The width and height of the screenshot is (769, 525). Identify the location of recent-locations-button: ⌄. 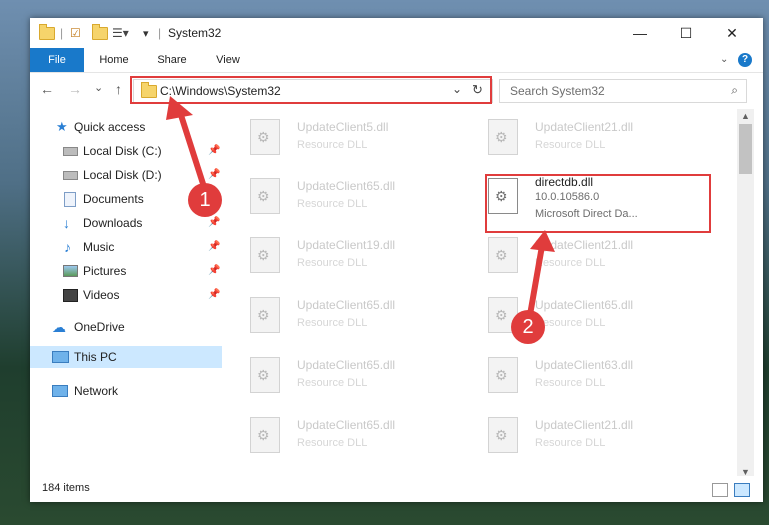
(98, 87).